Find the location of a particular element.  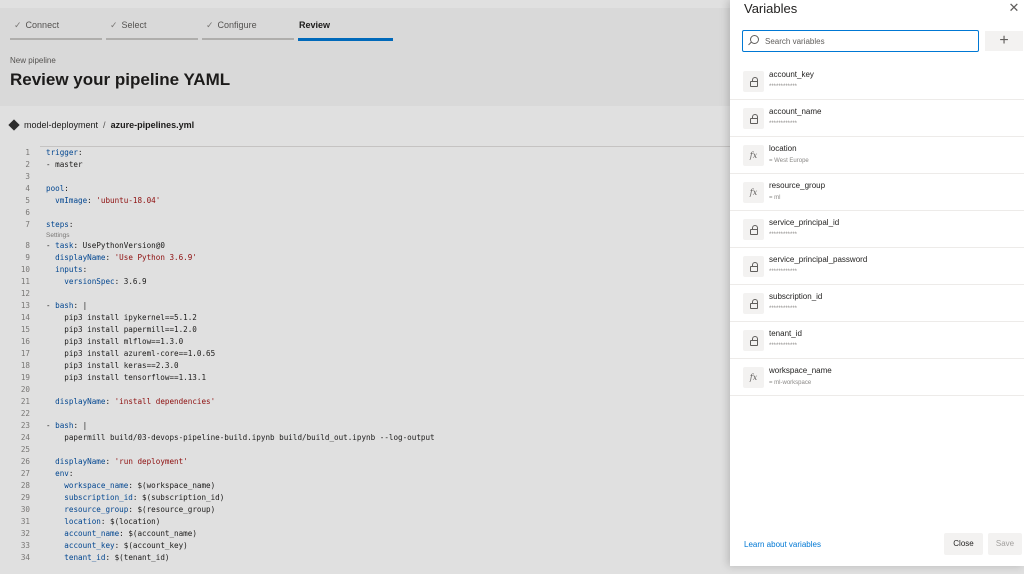

variable-row: fx workspace_name = ml-workspace is located at coordinates (877, 377).